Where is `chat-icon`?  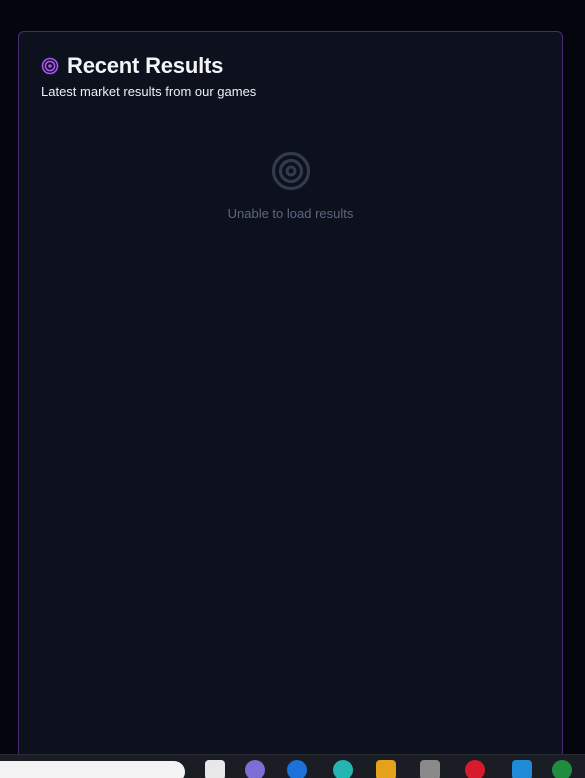 chat-icon is located at coordinates (343, 769).